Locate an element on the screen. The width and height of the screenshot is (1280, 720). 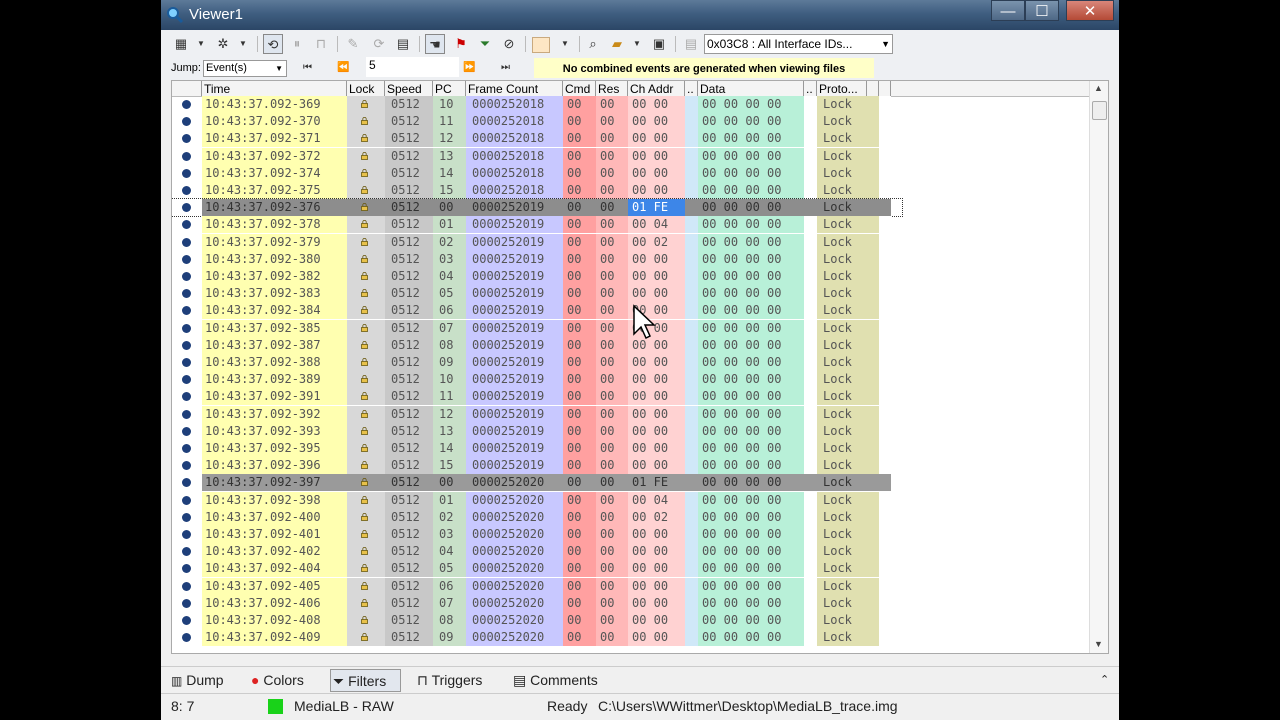
pause-icon: ⏸ is located at coordinates (297, 44).